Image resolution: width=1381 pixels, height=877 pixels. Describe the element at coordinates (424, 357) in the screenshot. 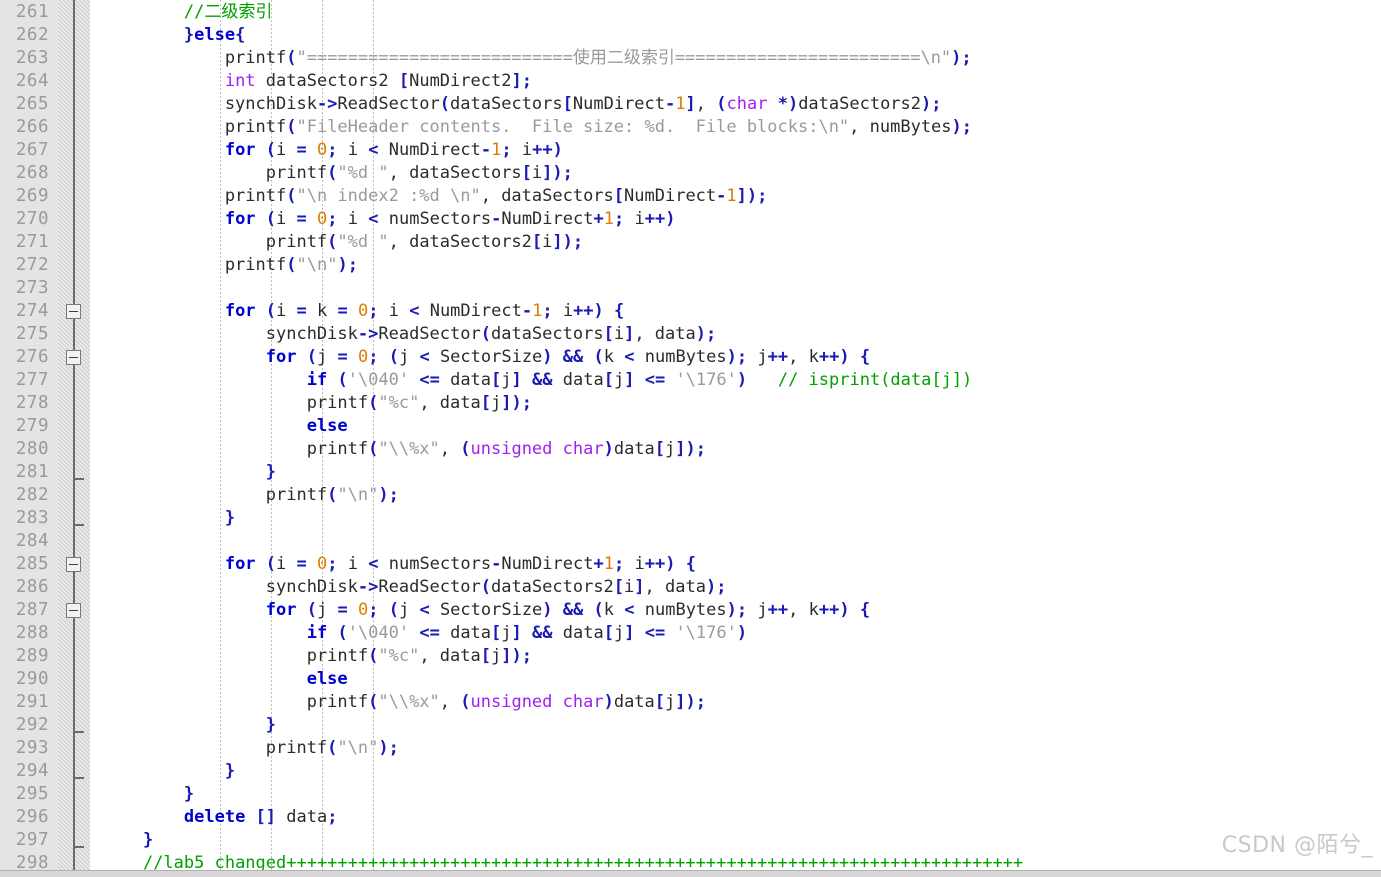

I see `code-token: <` at that location.